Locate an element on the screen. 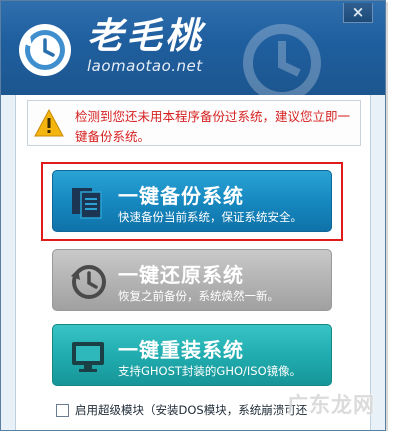  restore-button-subtitle: 恢复之前备份，系统焕然一新。 is located at coordinates (198, 296).